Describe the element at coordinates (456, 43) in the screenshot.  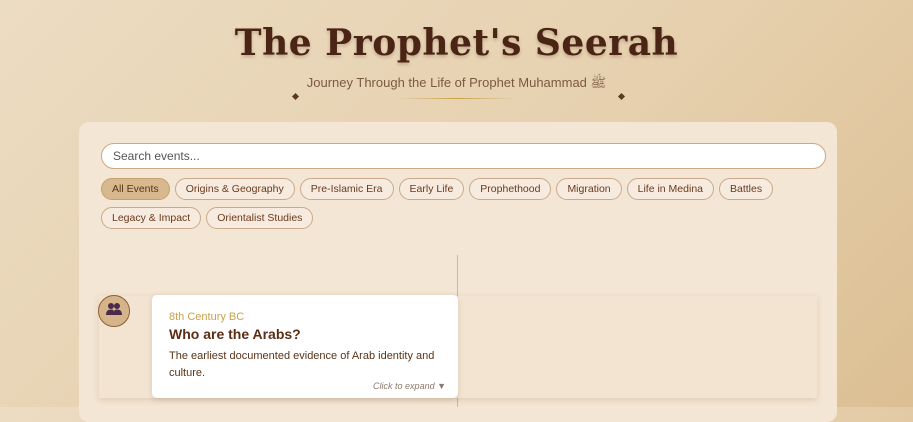
I see `page-title: The Prophet's Seerah` at that location.